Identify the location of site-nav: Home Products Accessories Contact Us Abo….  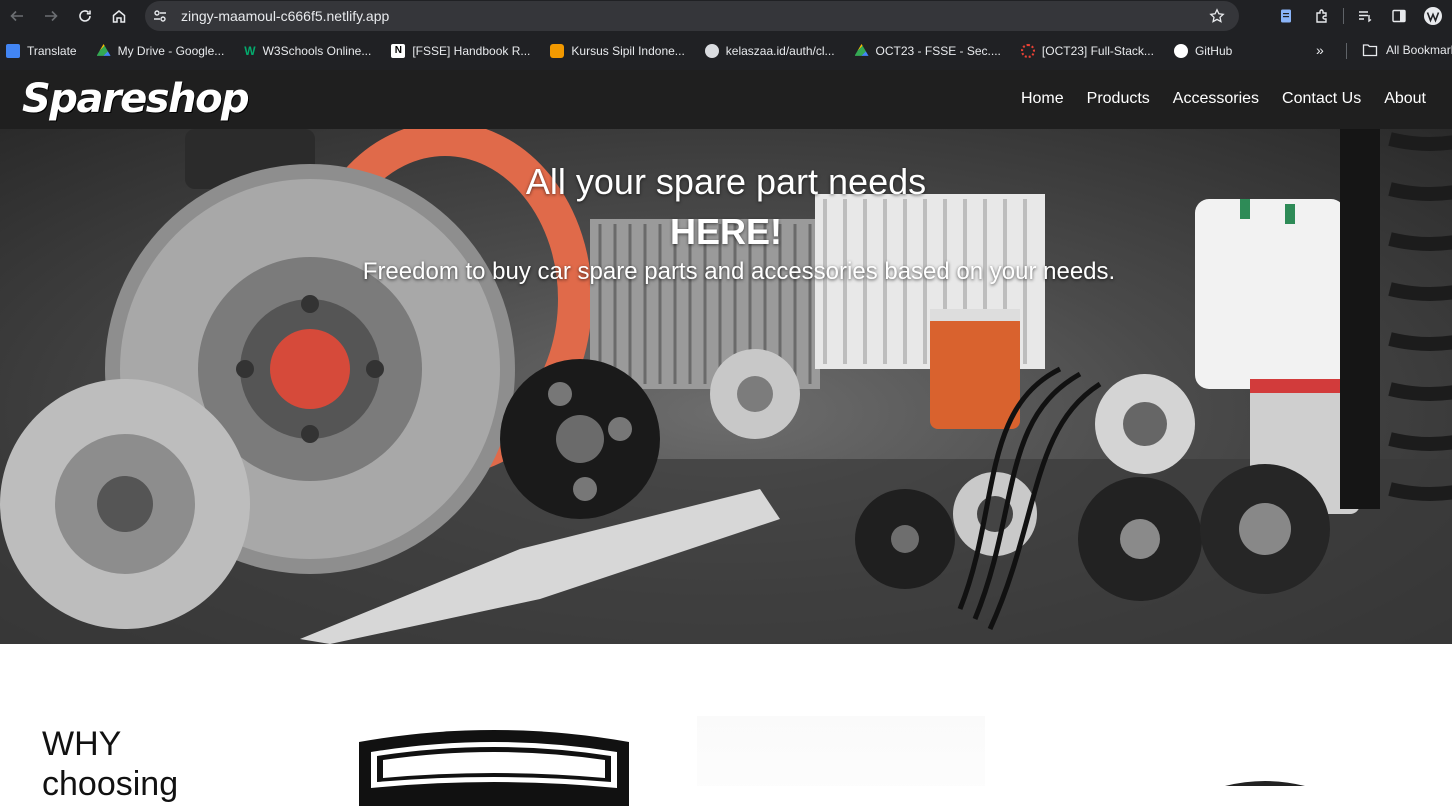
(1212, 99).